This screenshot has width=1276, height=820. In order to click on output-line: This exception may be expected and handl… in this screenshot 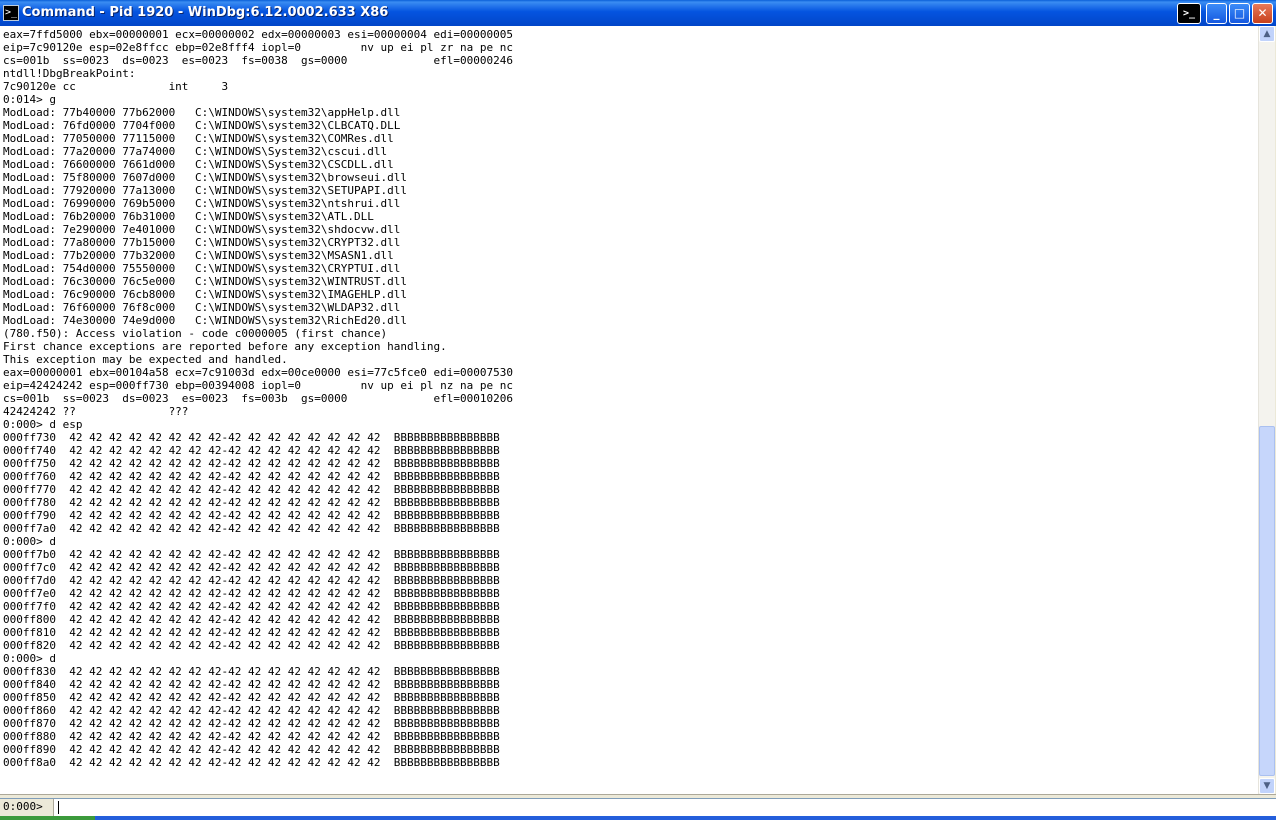, I will do `click(145, 359)`.